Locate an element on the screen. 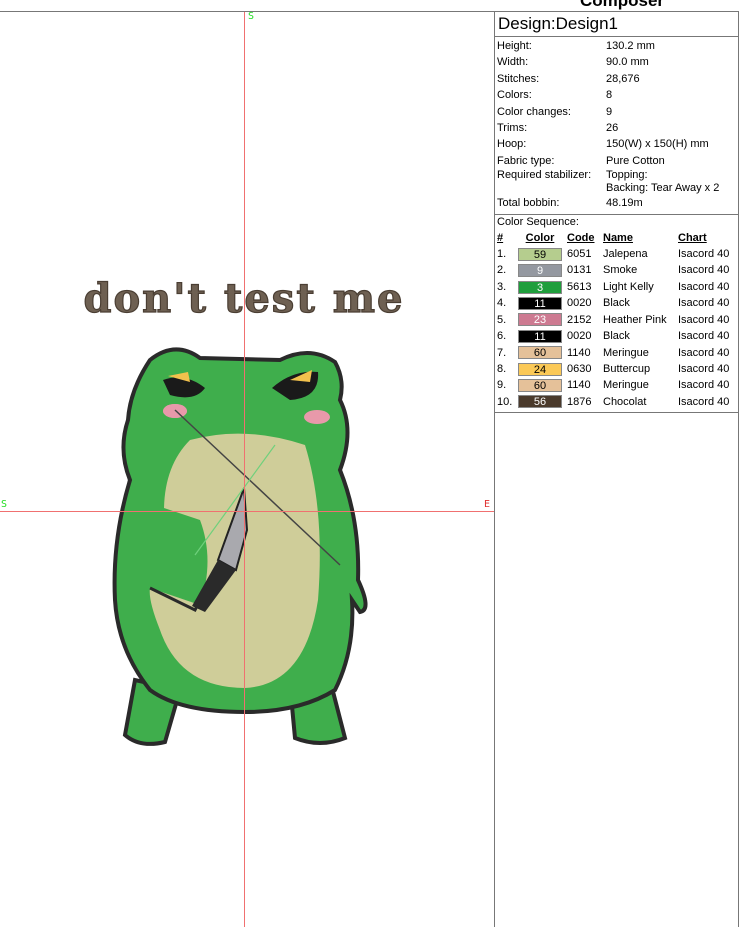 The width and height of the screenshot is (750, 927). seq-color: 24 is located at coordinates (542, 369).